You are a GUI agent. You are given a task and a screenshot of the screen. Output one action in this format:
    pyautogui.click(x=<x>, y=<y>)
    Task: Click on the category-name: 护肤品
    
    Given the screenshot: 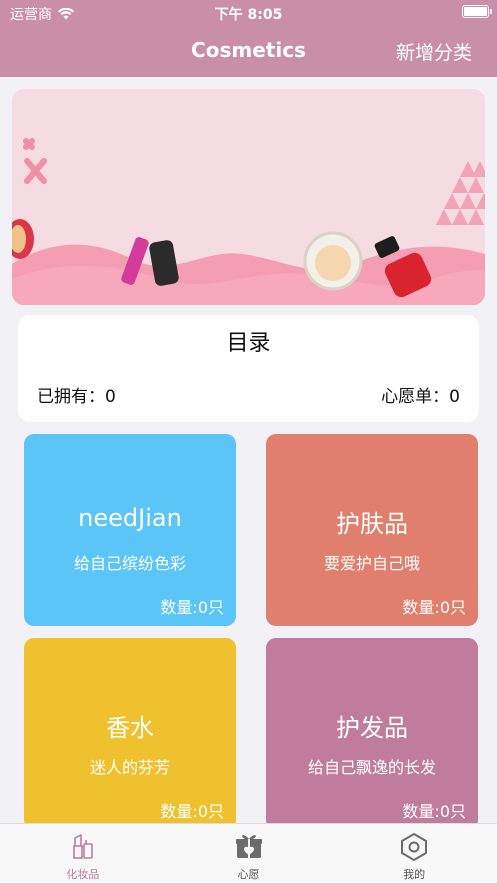 What is the action you would take?
    pyautogui.click(x=372, y=524)
    